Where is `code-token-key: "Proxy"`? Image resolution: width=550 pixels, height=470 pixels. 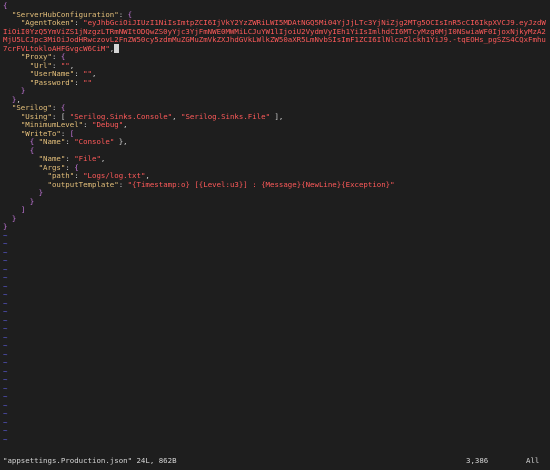 code-token-key: "Proxy" is located at coordinates (36, 57).